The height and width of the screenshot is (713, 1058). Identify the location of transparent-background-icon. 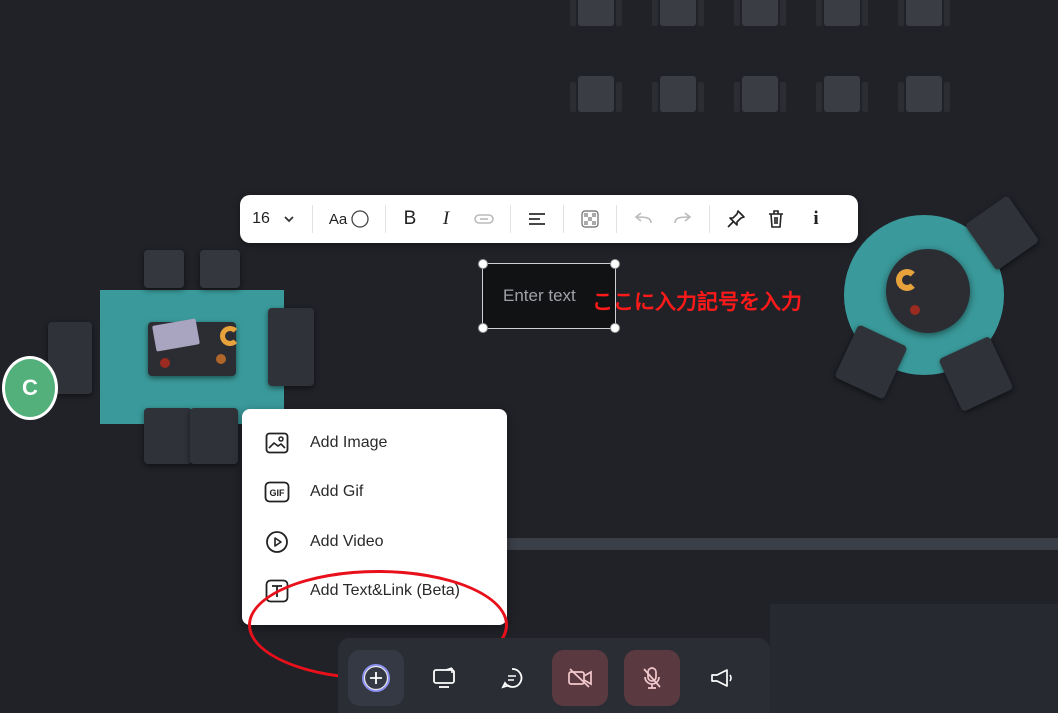
(590, 219).